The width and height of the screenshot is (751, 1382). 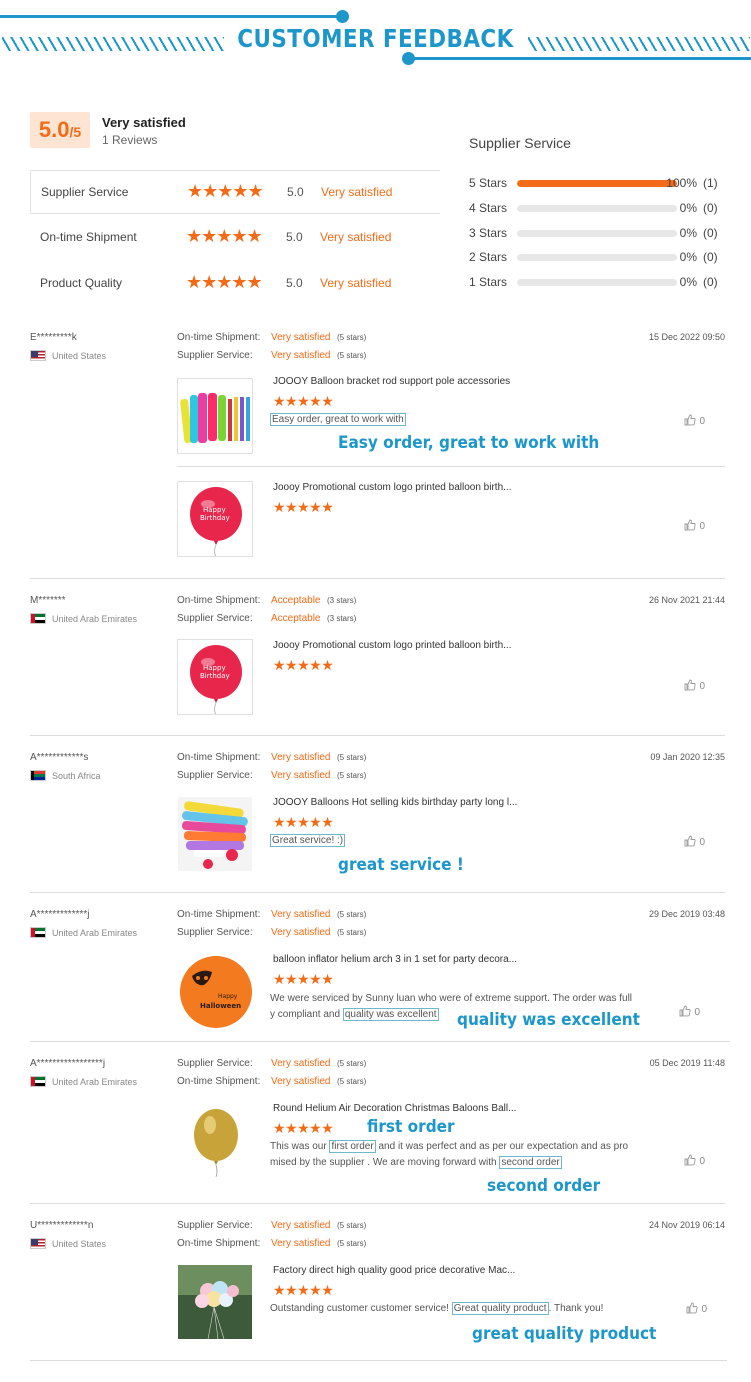 What do you see at coordinates (710, 208) in the screenshot?
I see `distribution-count: (0)` at bounding box center [710, 208].